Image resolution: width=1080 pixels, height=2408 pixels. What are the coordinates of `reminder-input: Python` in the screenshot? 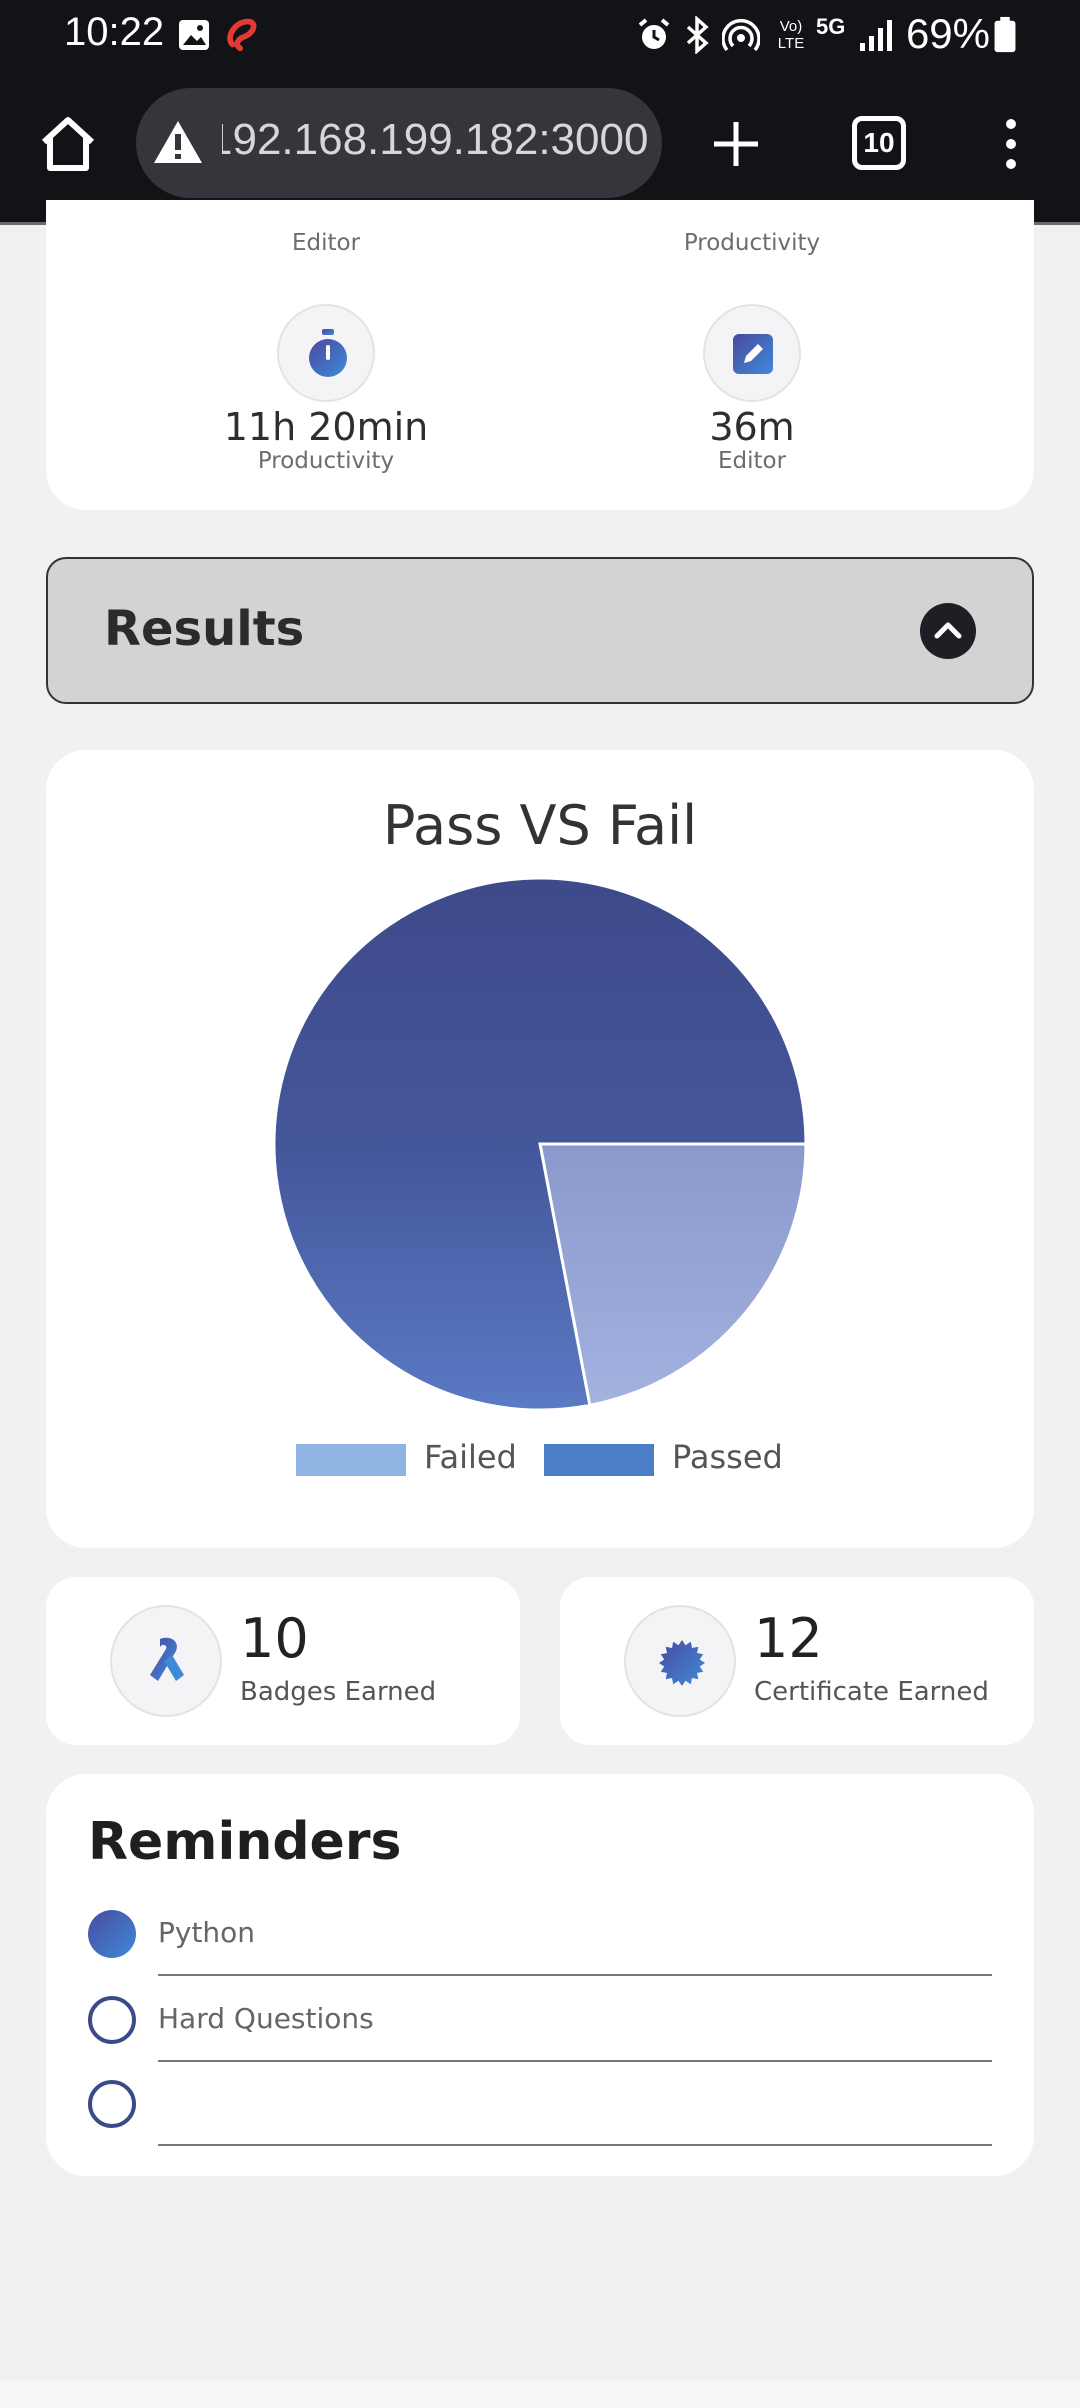 It's located at (206, 1932).